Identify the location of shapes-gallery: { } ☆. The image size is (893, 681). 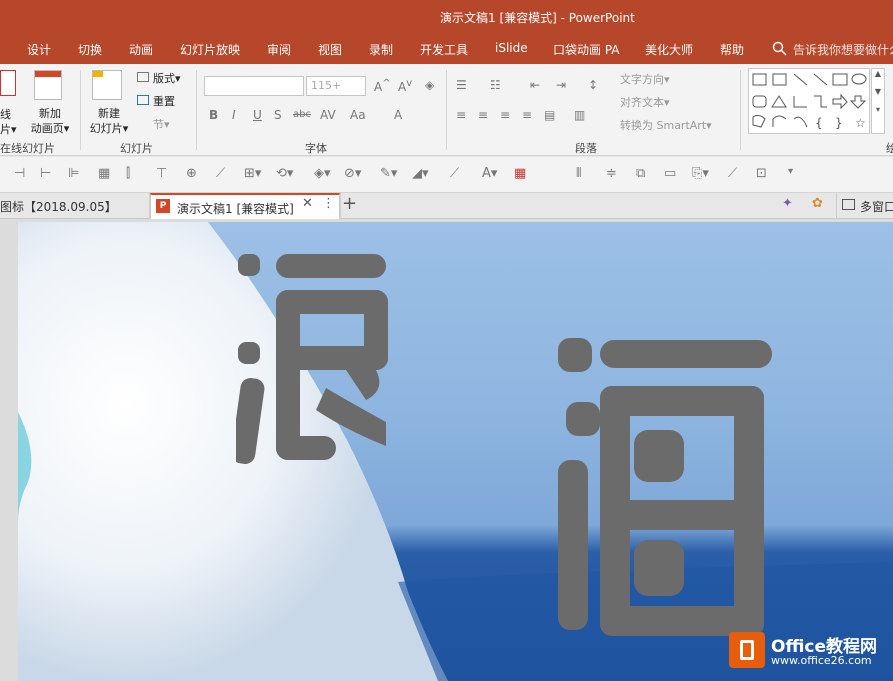
(809, 101).